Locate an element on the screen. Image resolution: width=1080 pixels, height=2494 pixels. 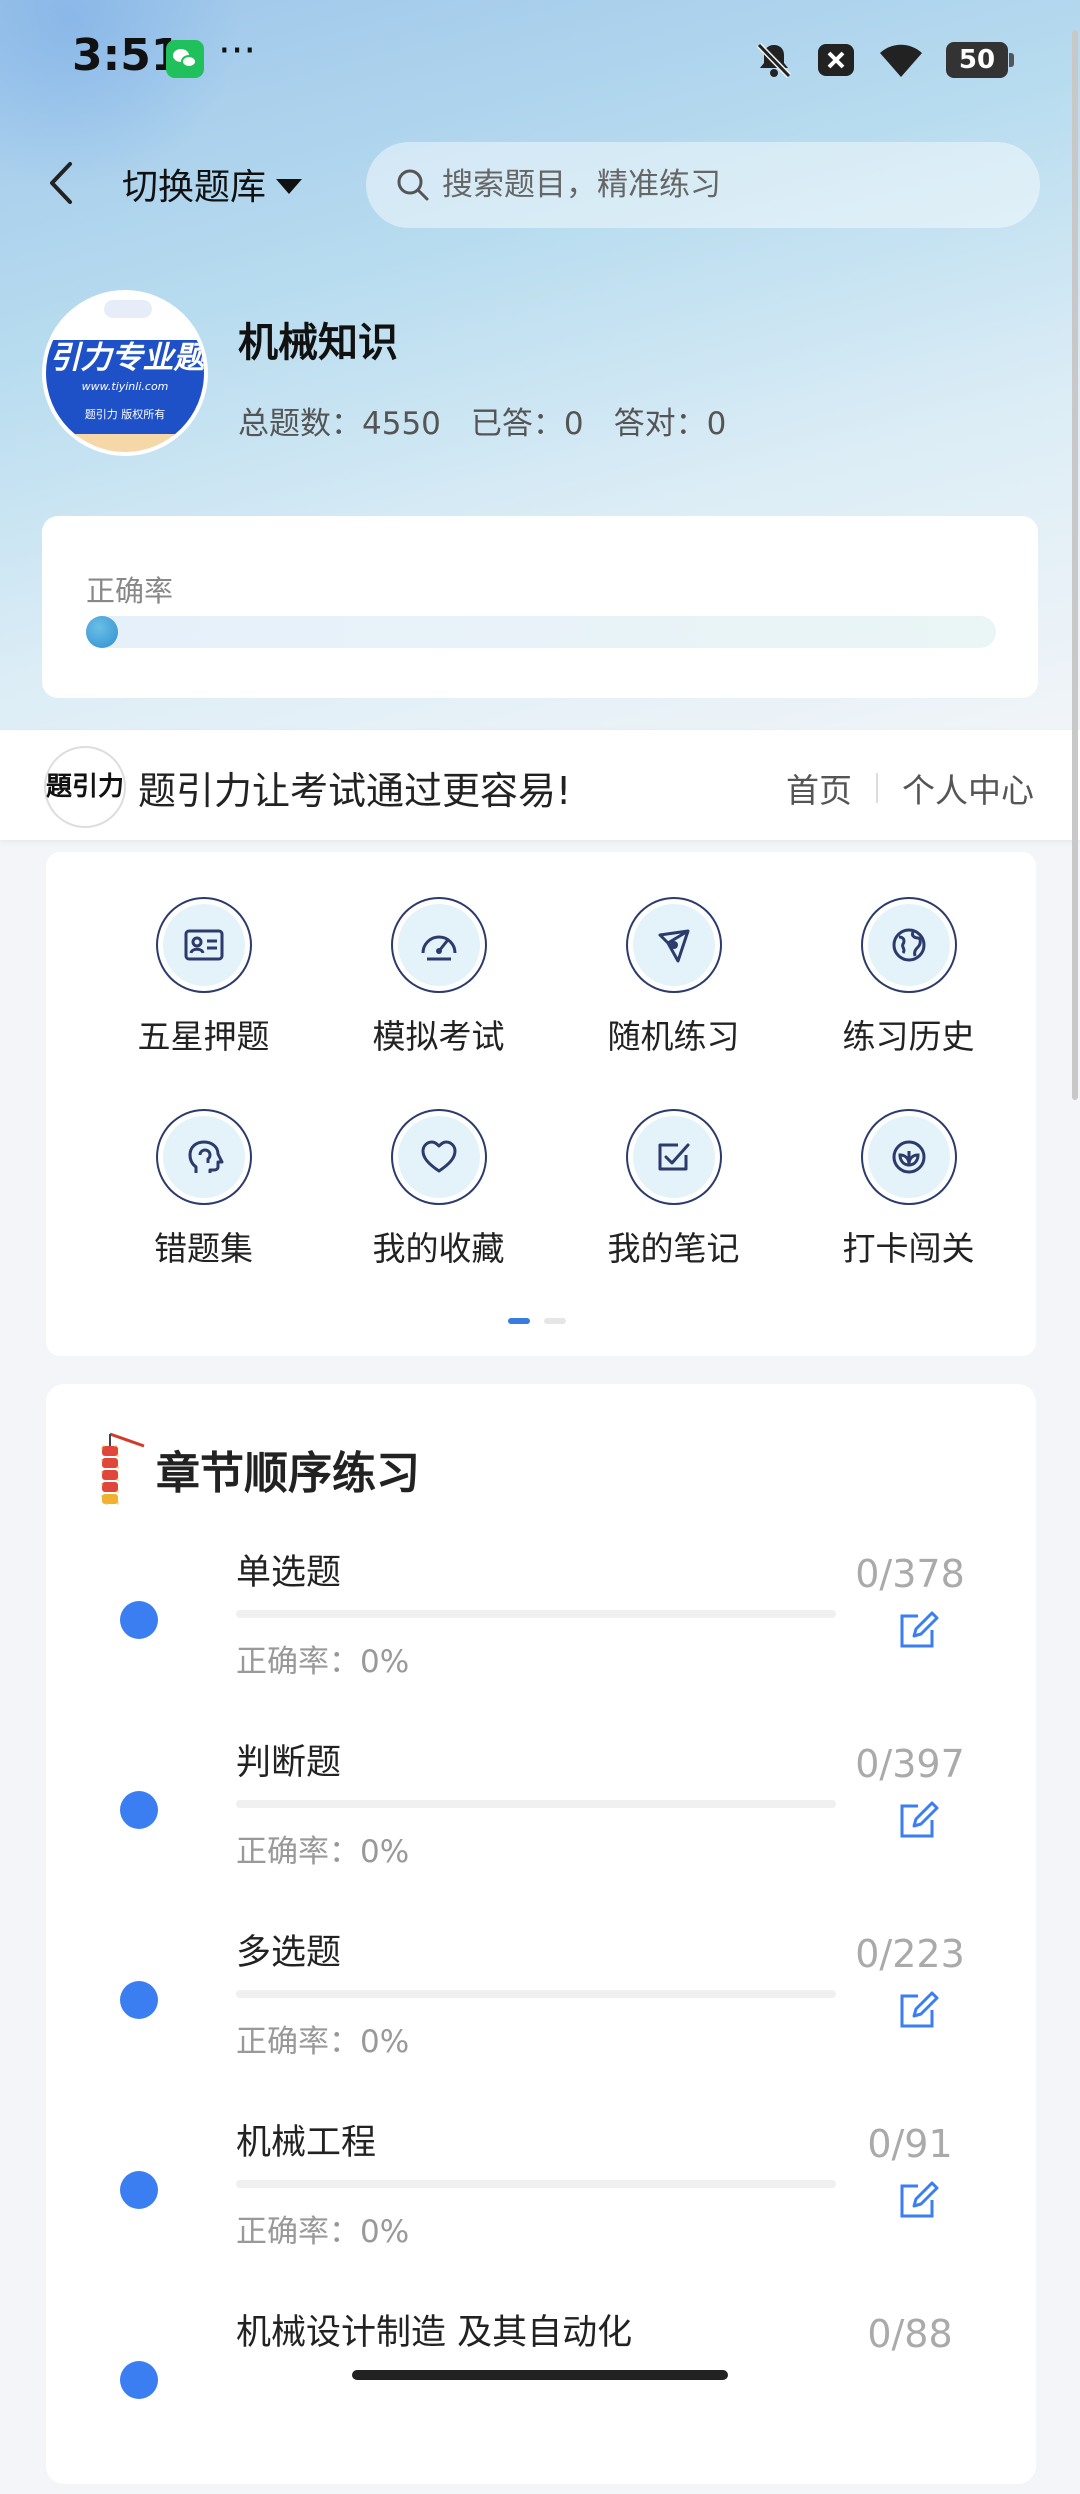
menu-item-check-in: 打卡闯关 is located at coordinates (908, 1189).